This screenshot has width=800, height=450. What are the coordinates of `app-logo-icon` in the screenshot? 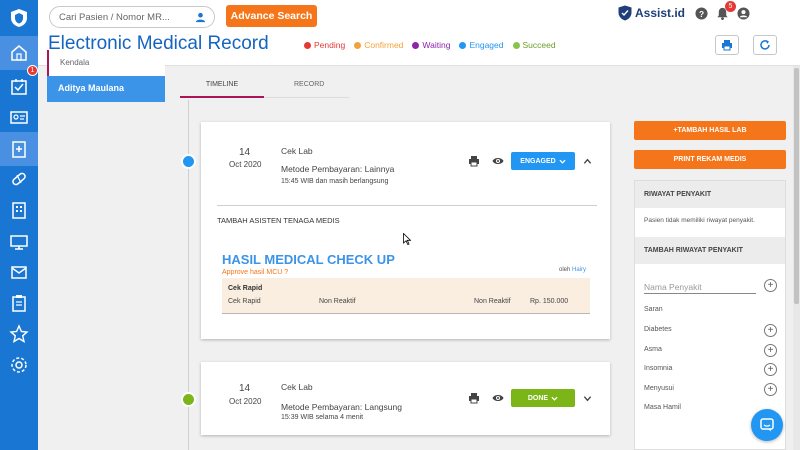 It's located at (19, 18).